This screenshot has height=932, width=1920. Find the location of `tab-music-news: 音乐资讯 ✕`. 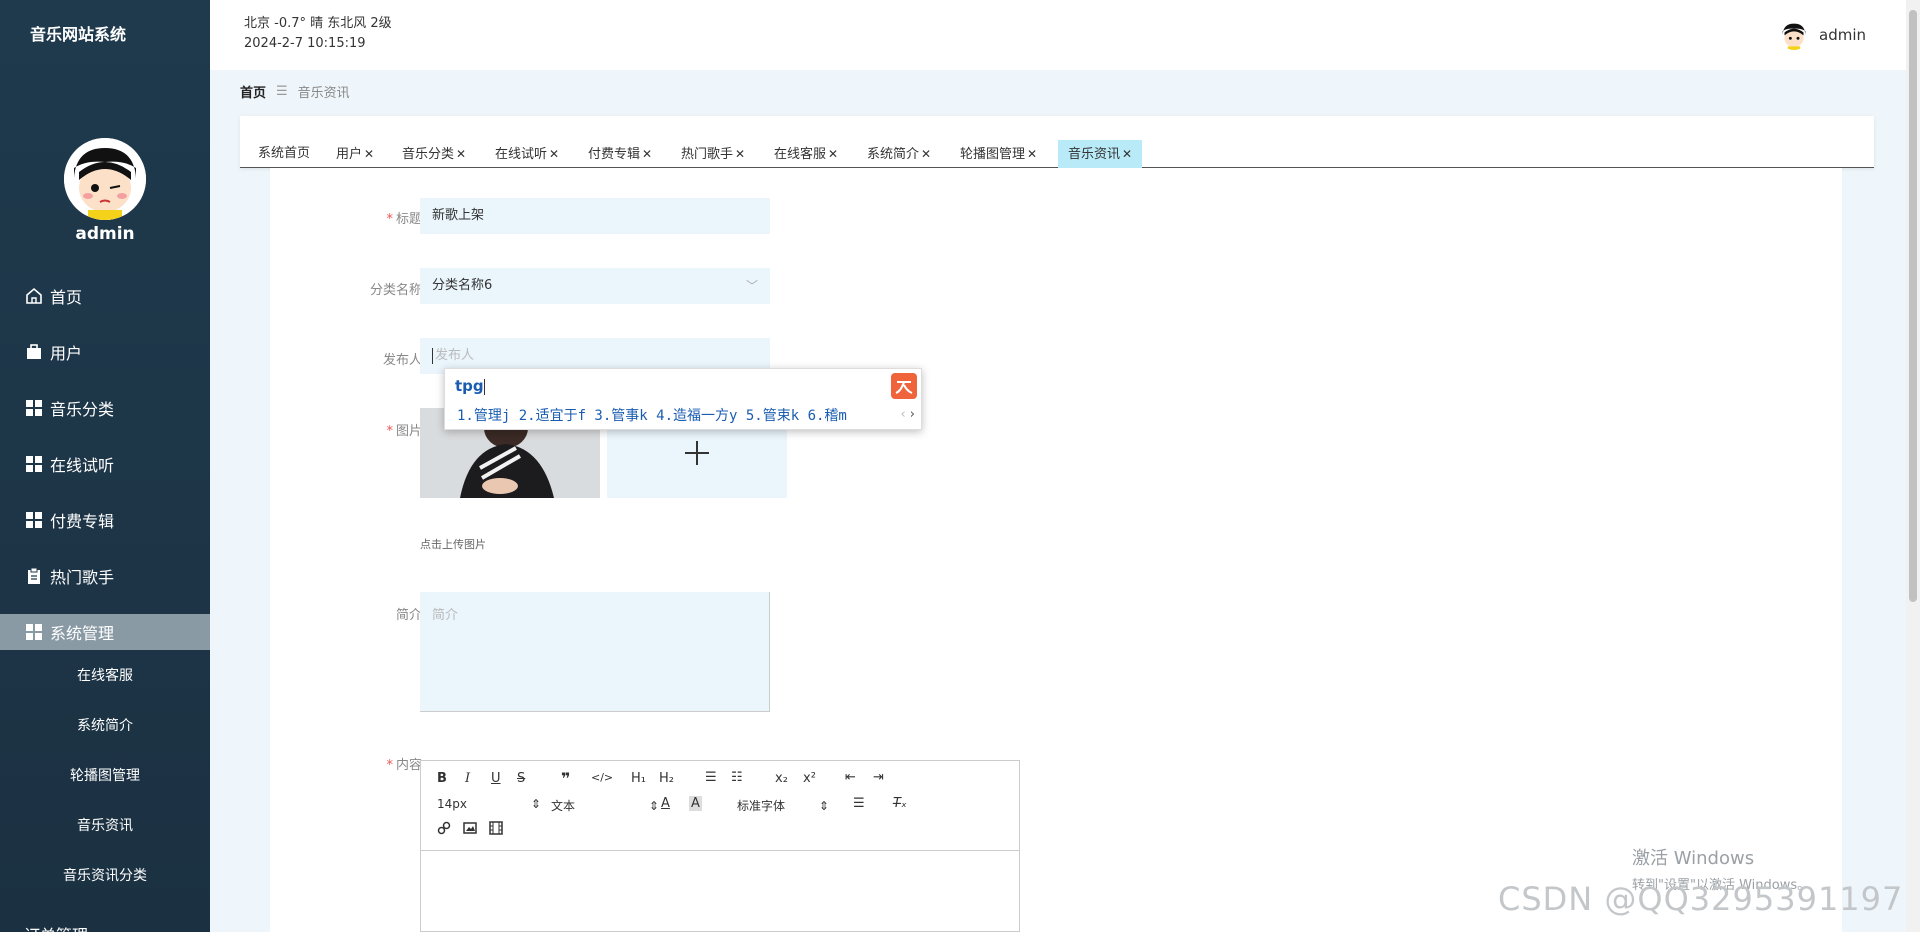

tab-music-news: 音乐资讯 ✕ is located at coordinates (1100, 154).